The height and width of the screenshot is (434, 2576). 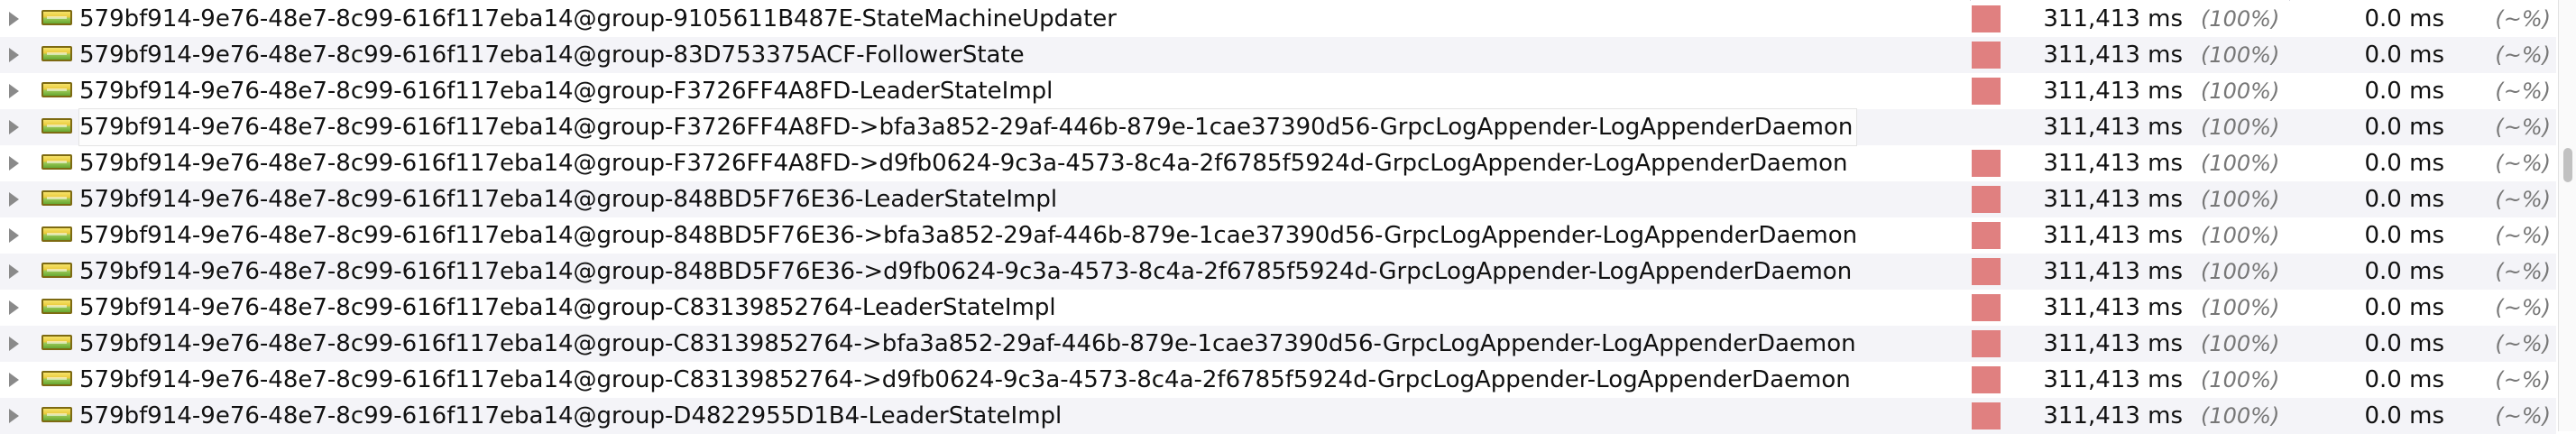 I want to click on vertical-scrollbar, so click(x=2567, y=215).